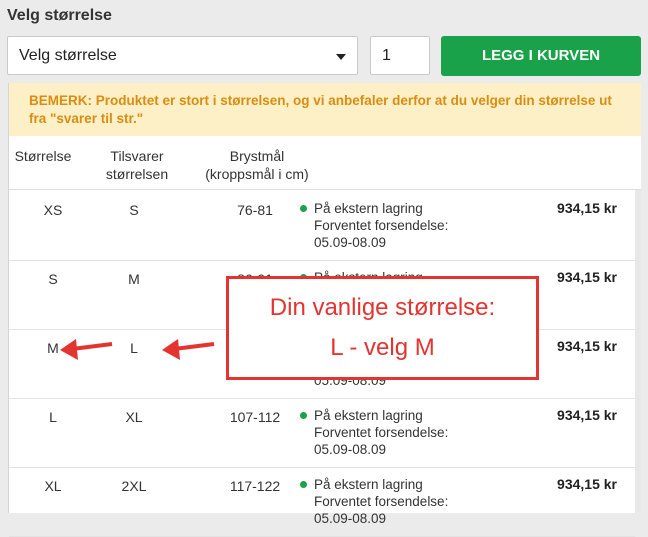 Image resolution: width=648 pixels, height=537 pixels. What do you see at coordinates (255, 210) in the screenshot?
I see `row-chest: 76-81` at bounding box center [255, 210].